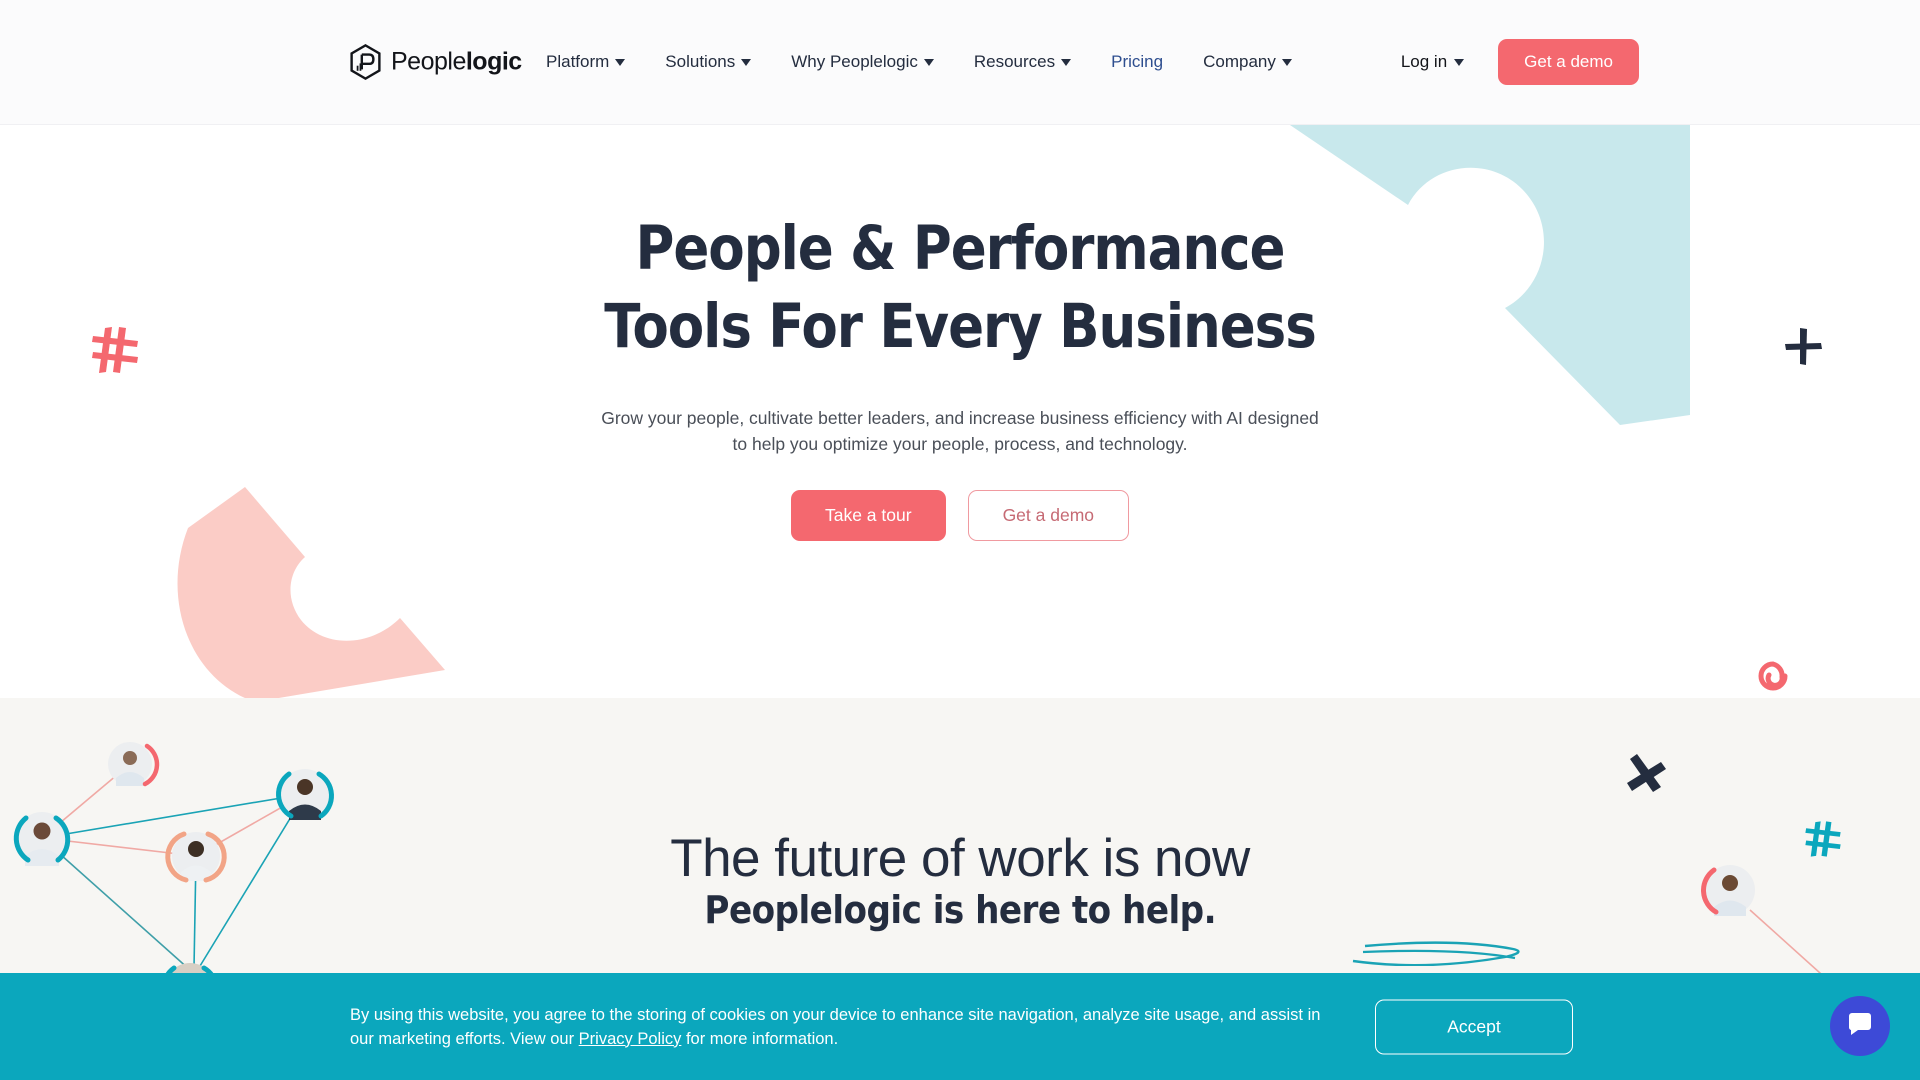 This screenshot has height=1080, width=1920. I want to click on hero-heading-line2: Tools For Every Business, so click(960, 326).